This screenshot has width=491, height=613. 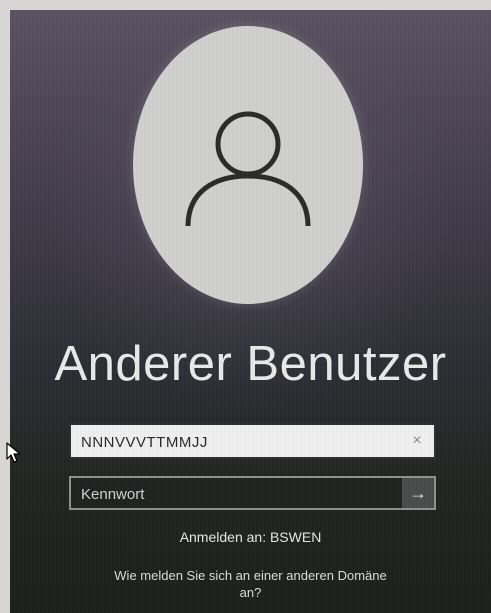 I want to click on username-input, so click(x=241, y=442).